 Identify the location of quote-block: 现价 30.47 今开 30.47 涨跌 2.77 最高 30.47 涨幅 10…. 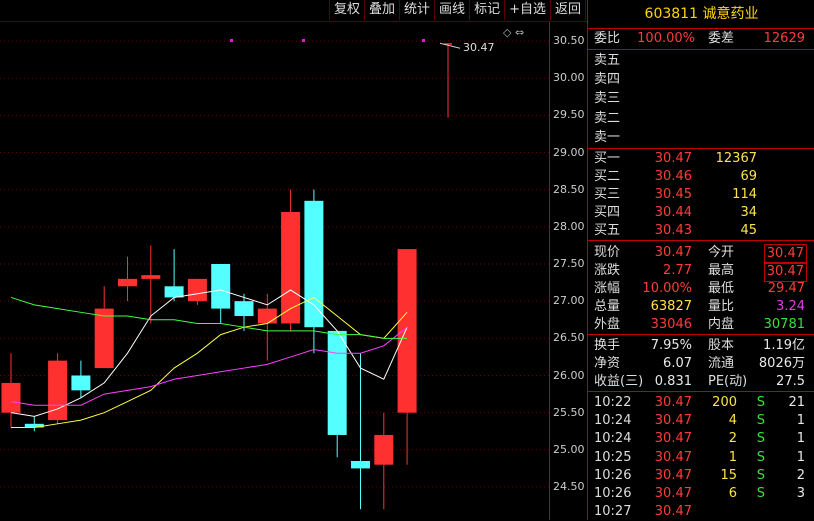
(701, 286).